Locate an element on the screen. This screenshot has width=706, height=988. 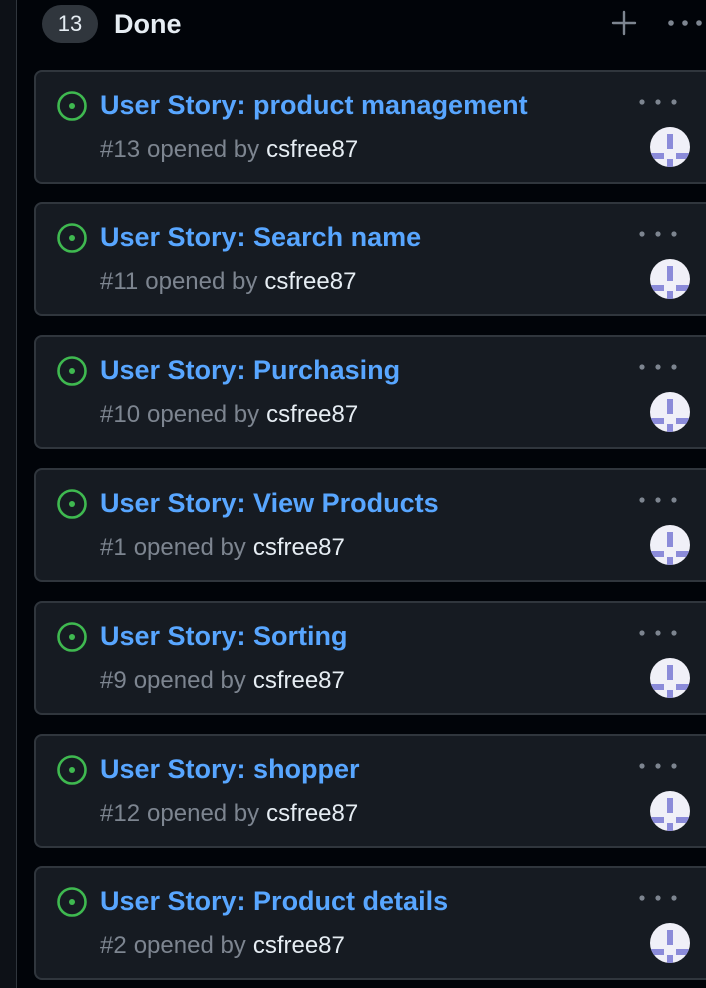
add-item-button is located at coordinates (624, 23).